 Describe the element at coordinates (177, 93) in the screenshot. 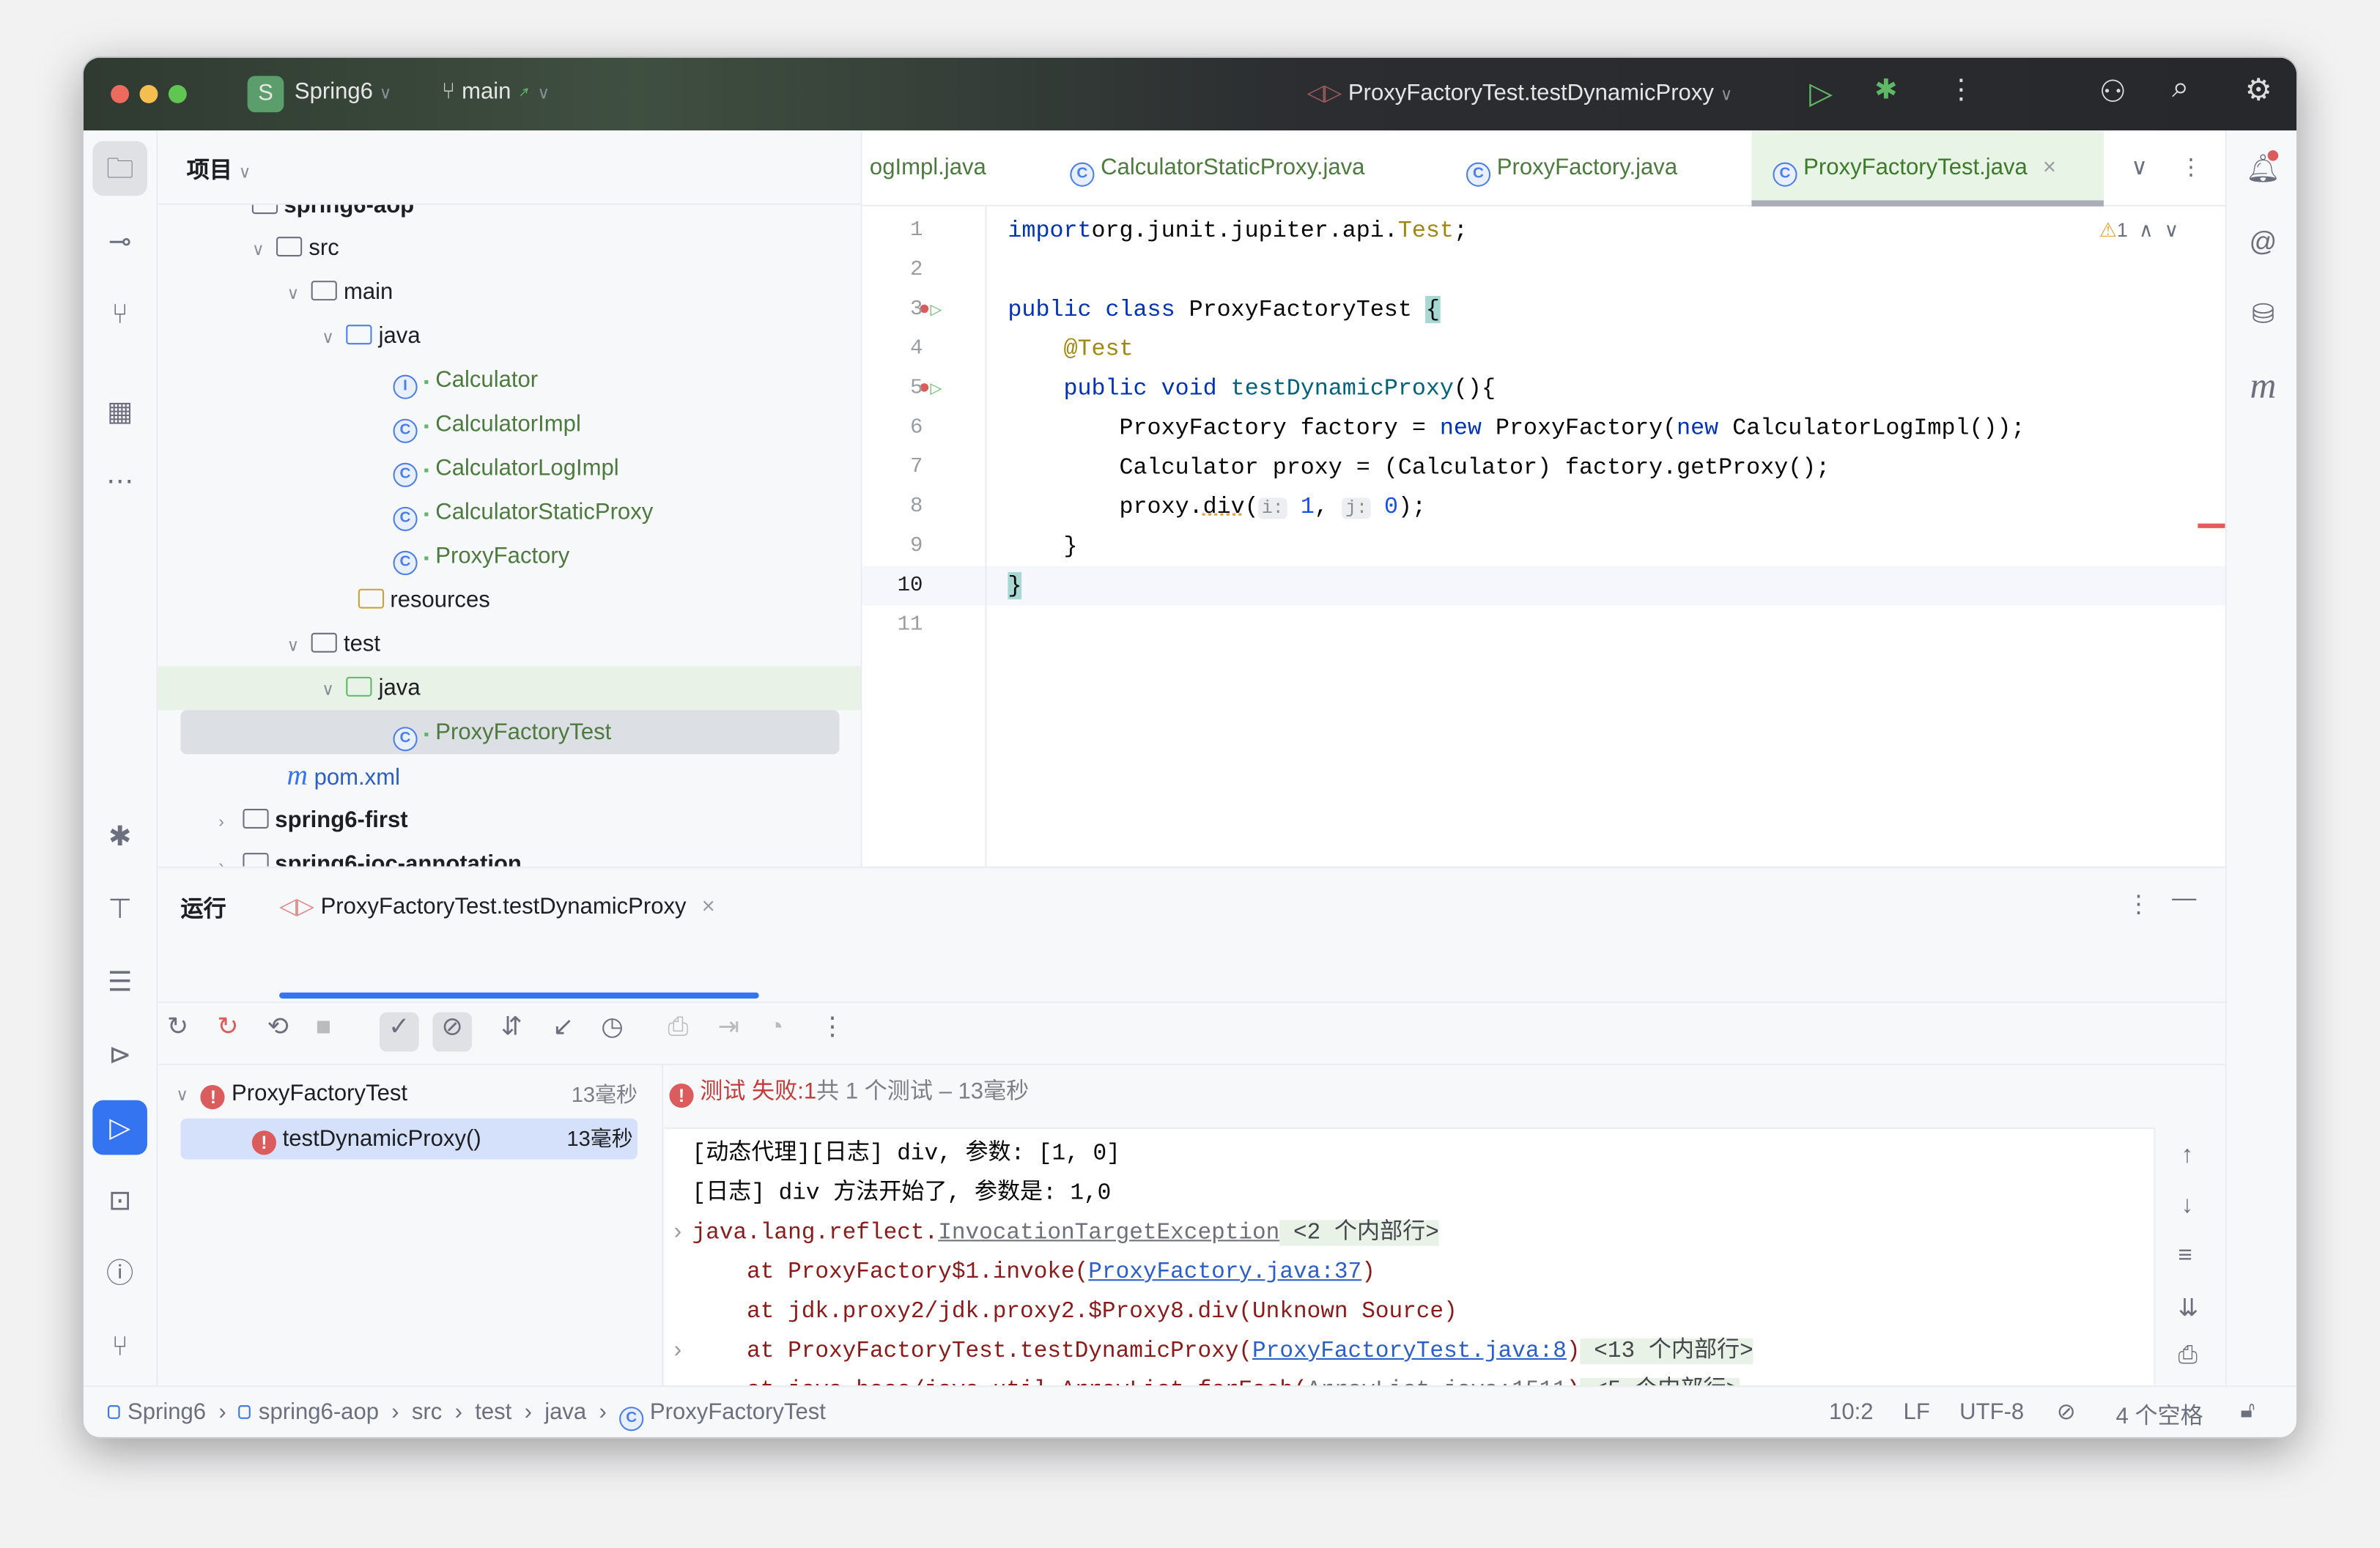

I see `maximize-window-button` at that location.